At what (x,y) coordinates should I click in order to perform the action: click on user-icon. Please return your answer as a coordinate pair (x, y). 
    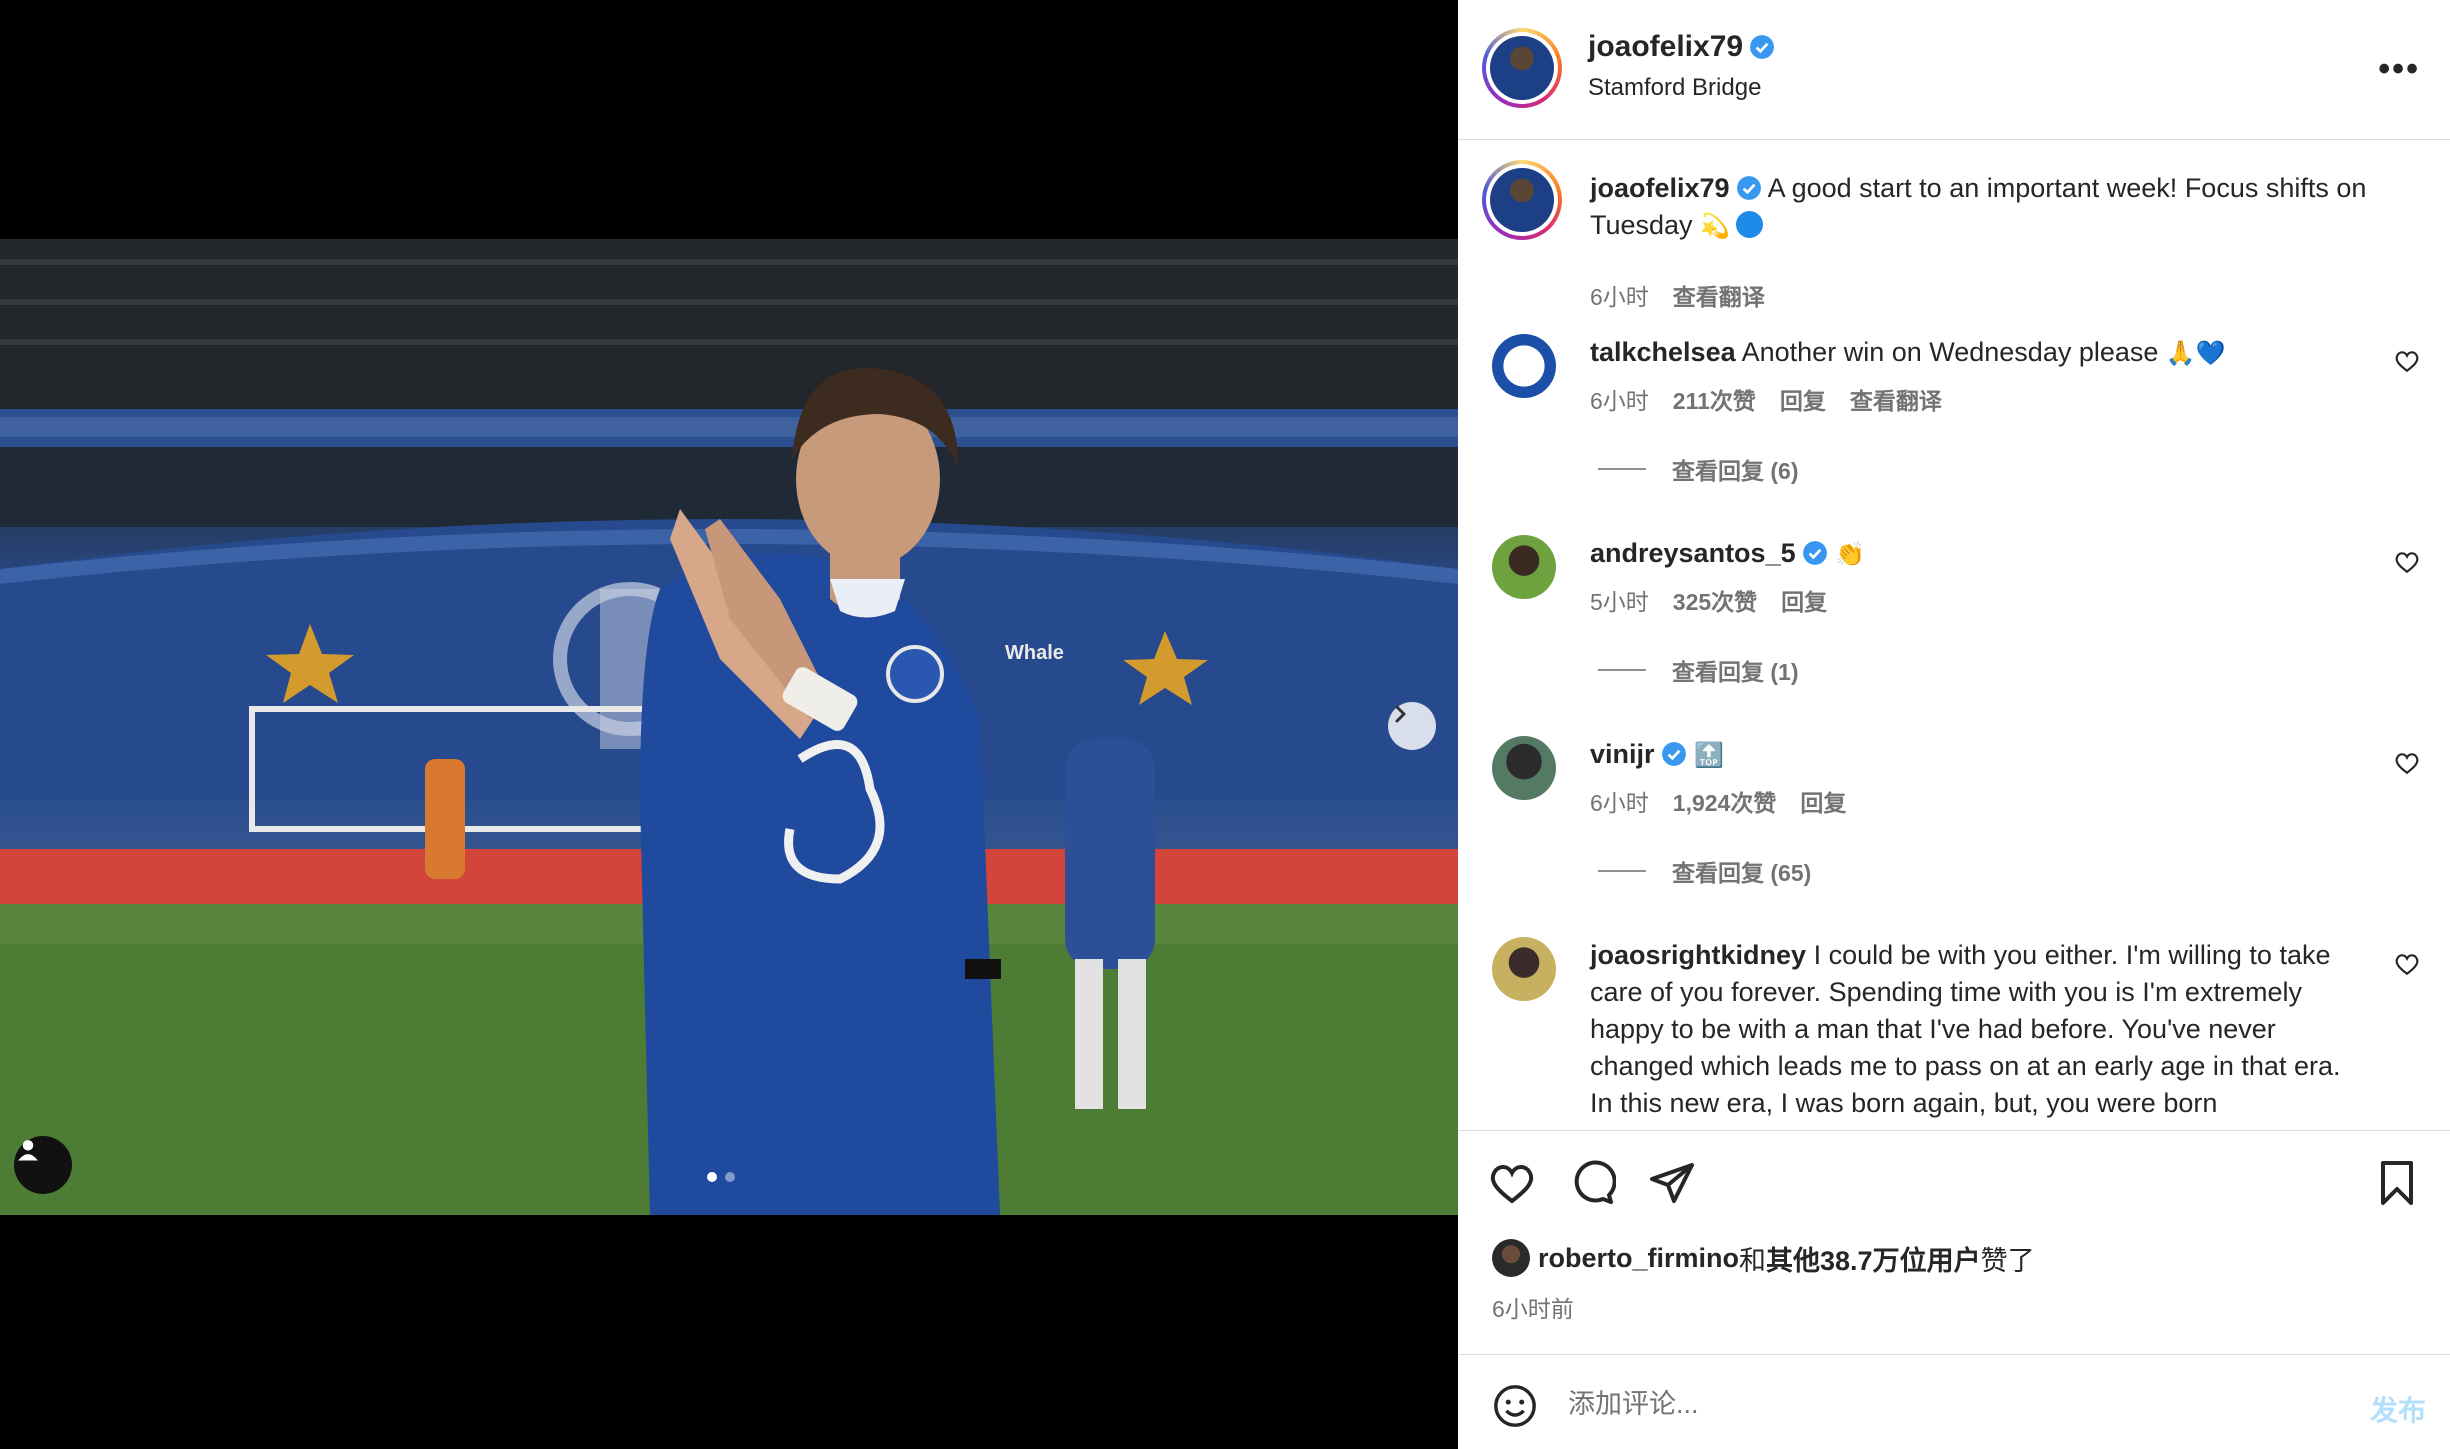
    Looking at the image, I should click on (28, 1150).